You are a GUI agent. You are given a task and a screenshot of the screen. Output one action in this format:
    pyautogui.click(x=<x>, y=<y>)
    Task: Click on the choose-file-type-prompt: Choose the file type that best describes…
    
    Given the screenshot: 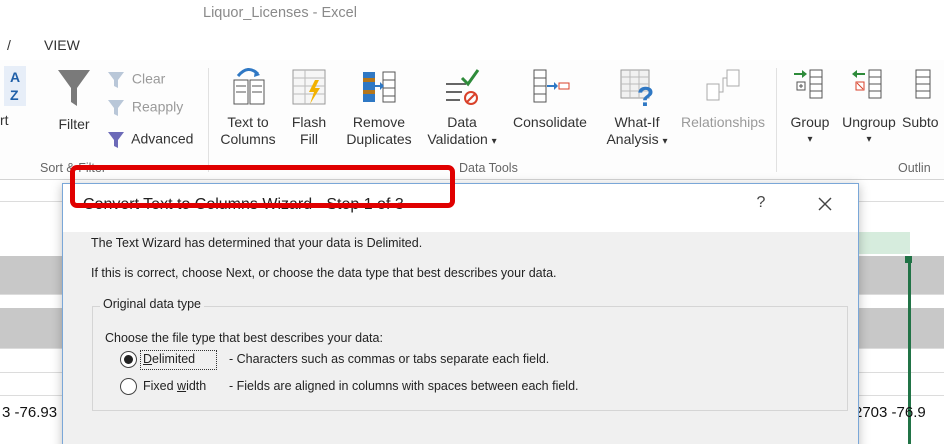 What is the action you would take?
    pyautogui.click(x=244, y=338)
    